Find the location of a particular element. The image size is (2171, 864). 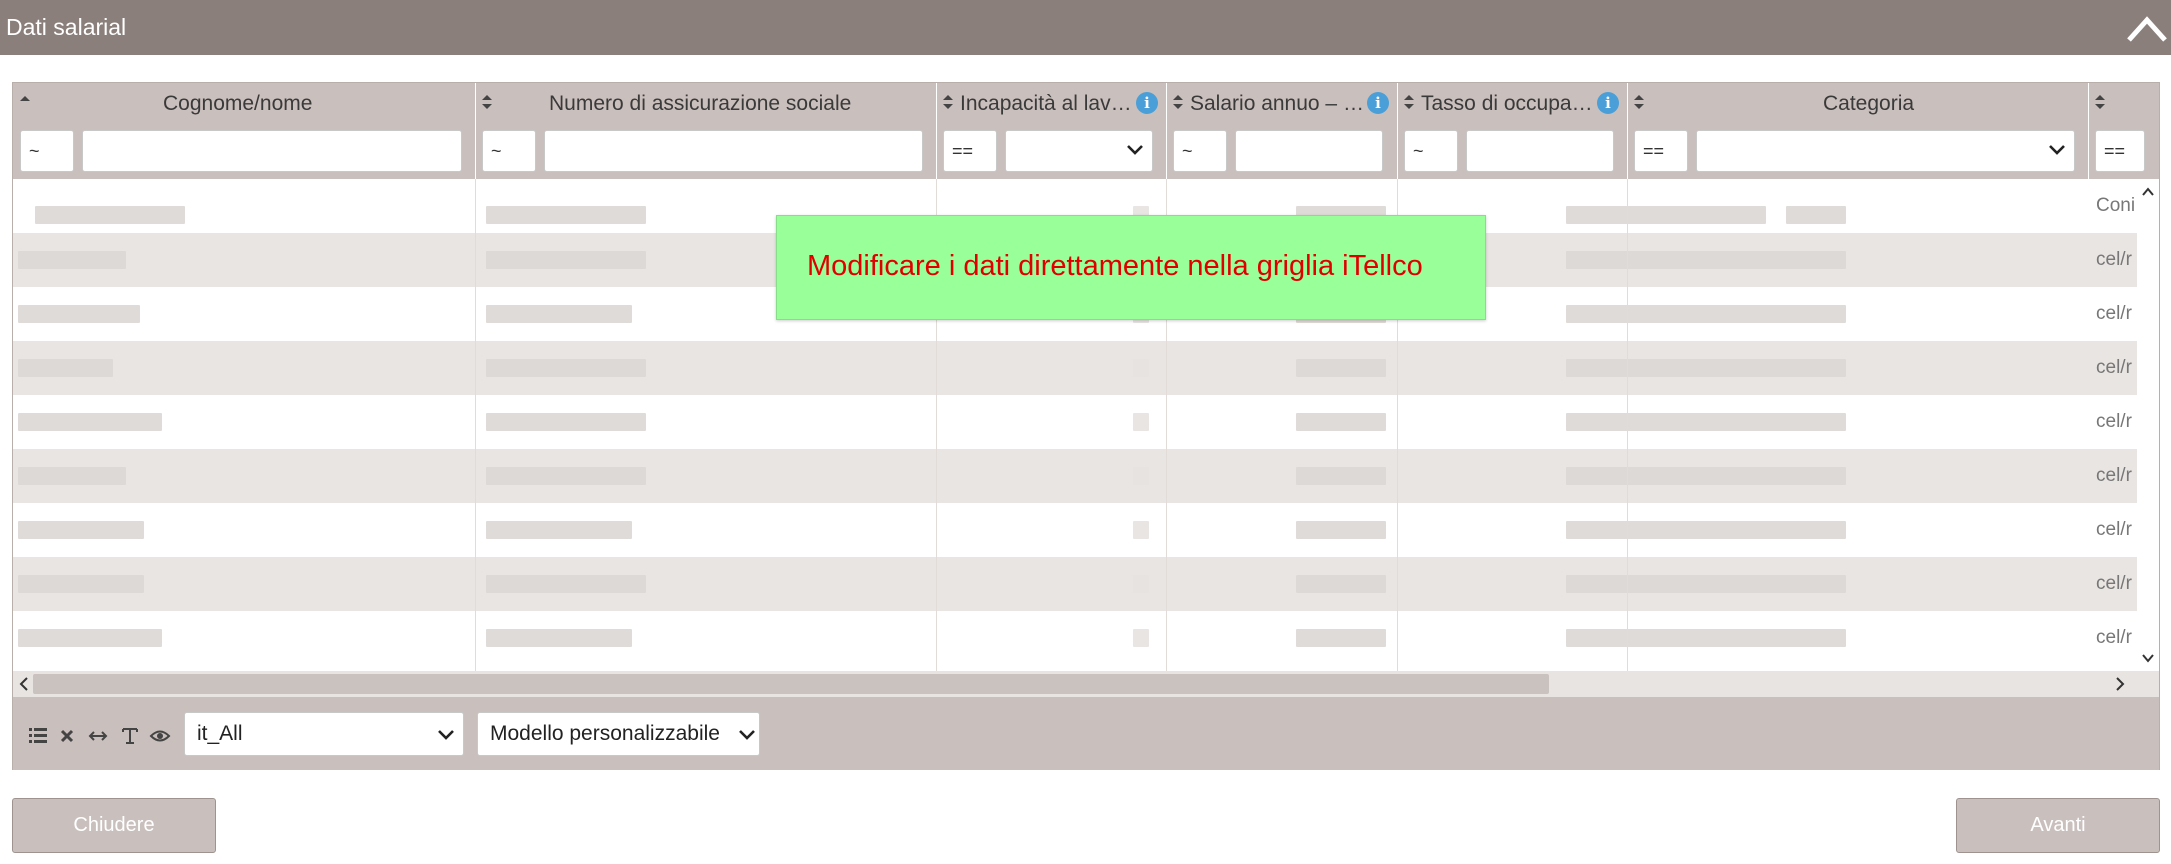

column-header-incapacity: Incapacità al lav… i is located at coordinates (1051, 104).